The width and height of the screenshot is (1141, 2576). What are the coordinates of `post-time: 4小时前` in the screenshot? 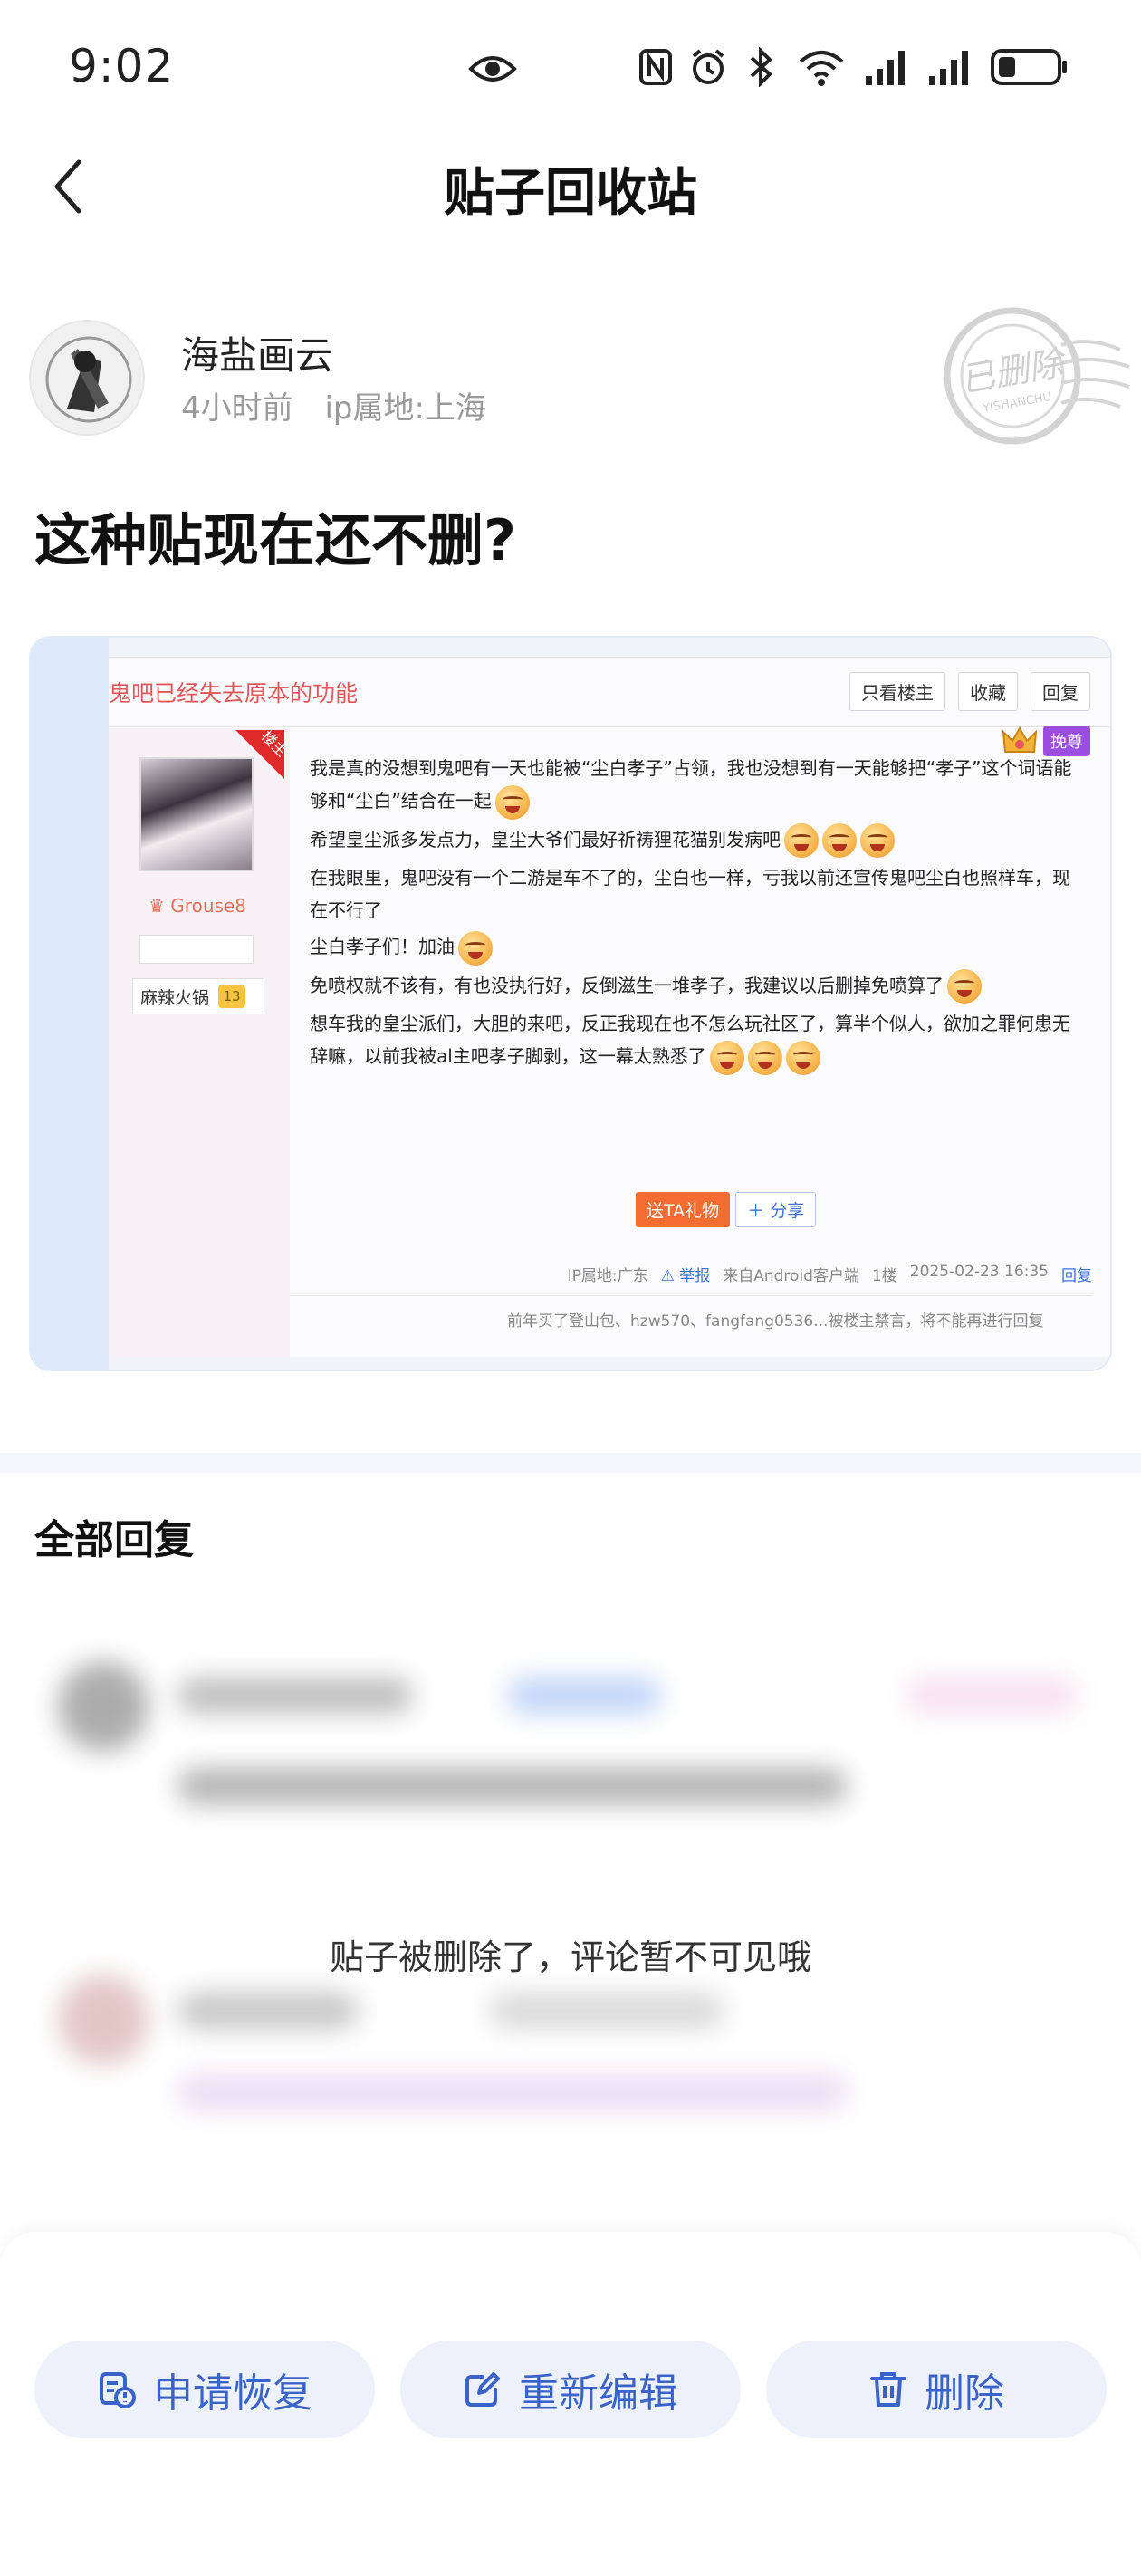 It's located at (237, 408).